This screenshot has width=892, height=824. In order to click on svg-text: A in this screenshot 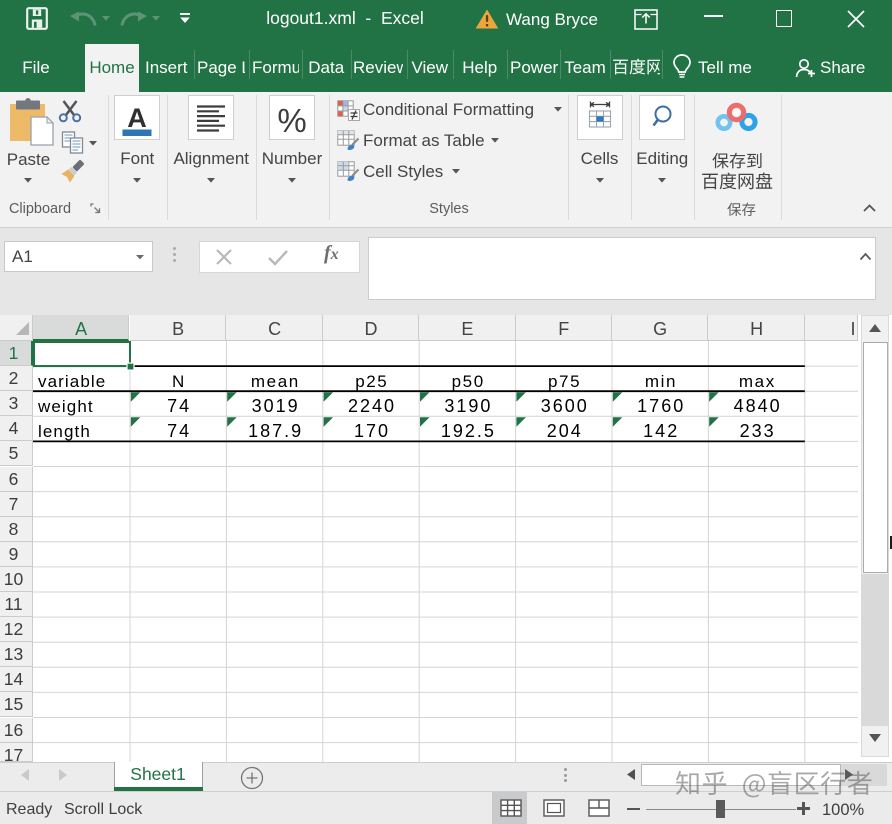, I will do `click(137, 118)`.